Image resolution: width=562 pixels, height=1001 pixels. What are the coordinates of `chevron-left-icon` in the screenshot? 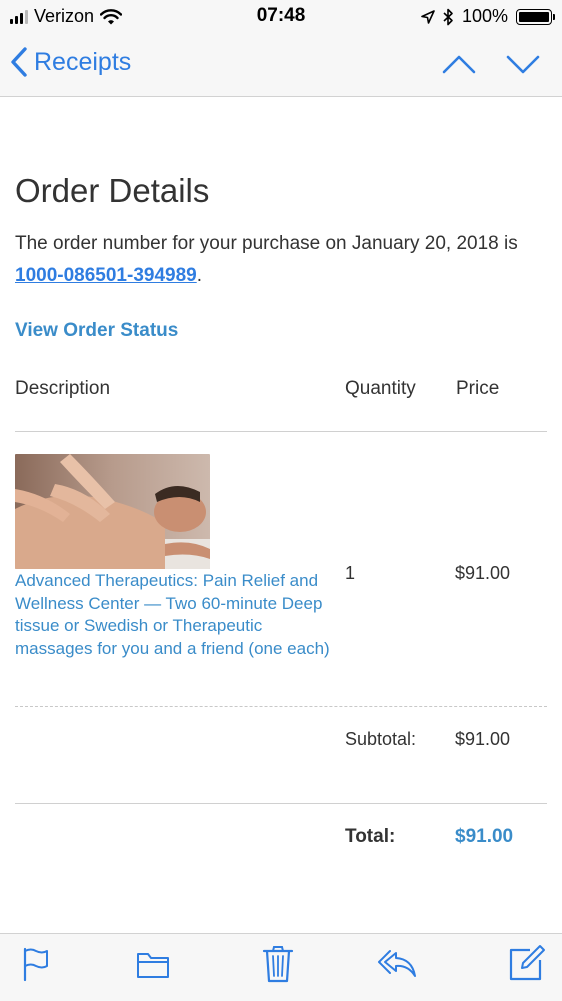 It's located at (19, 62).